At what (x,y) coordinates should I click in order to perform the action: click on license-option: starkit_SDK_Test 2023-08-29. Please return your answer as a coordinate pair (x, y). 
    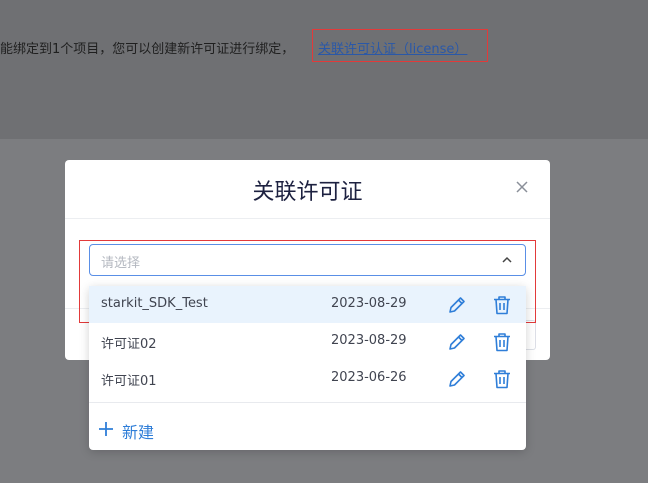
    Looking at the image, I should click on (307, 304).